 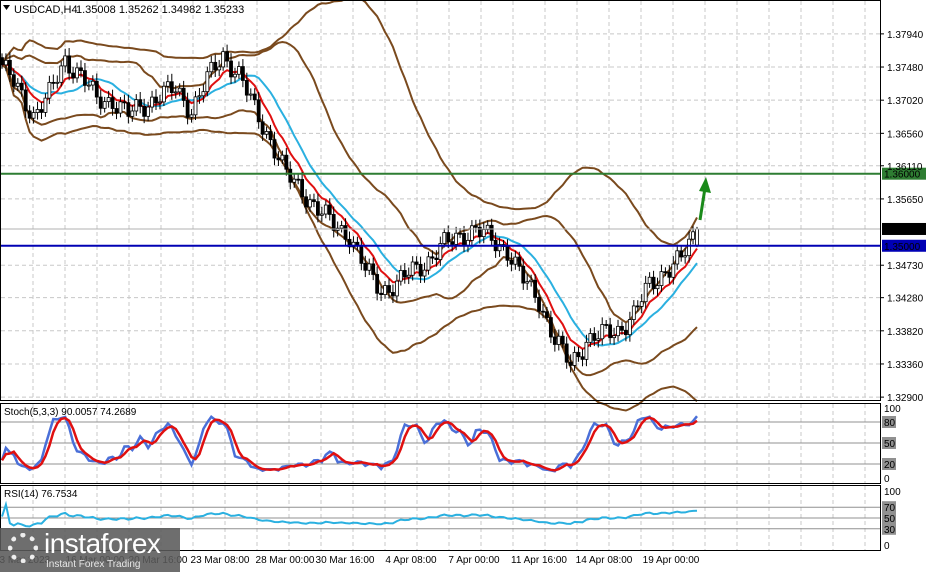 I want to click on x-tick-label: 4 Apr 08:00, so click(x=411, y=560).